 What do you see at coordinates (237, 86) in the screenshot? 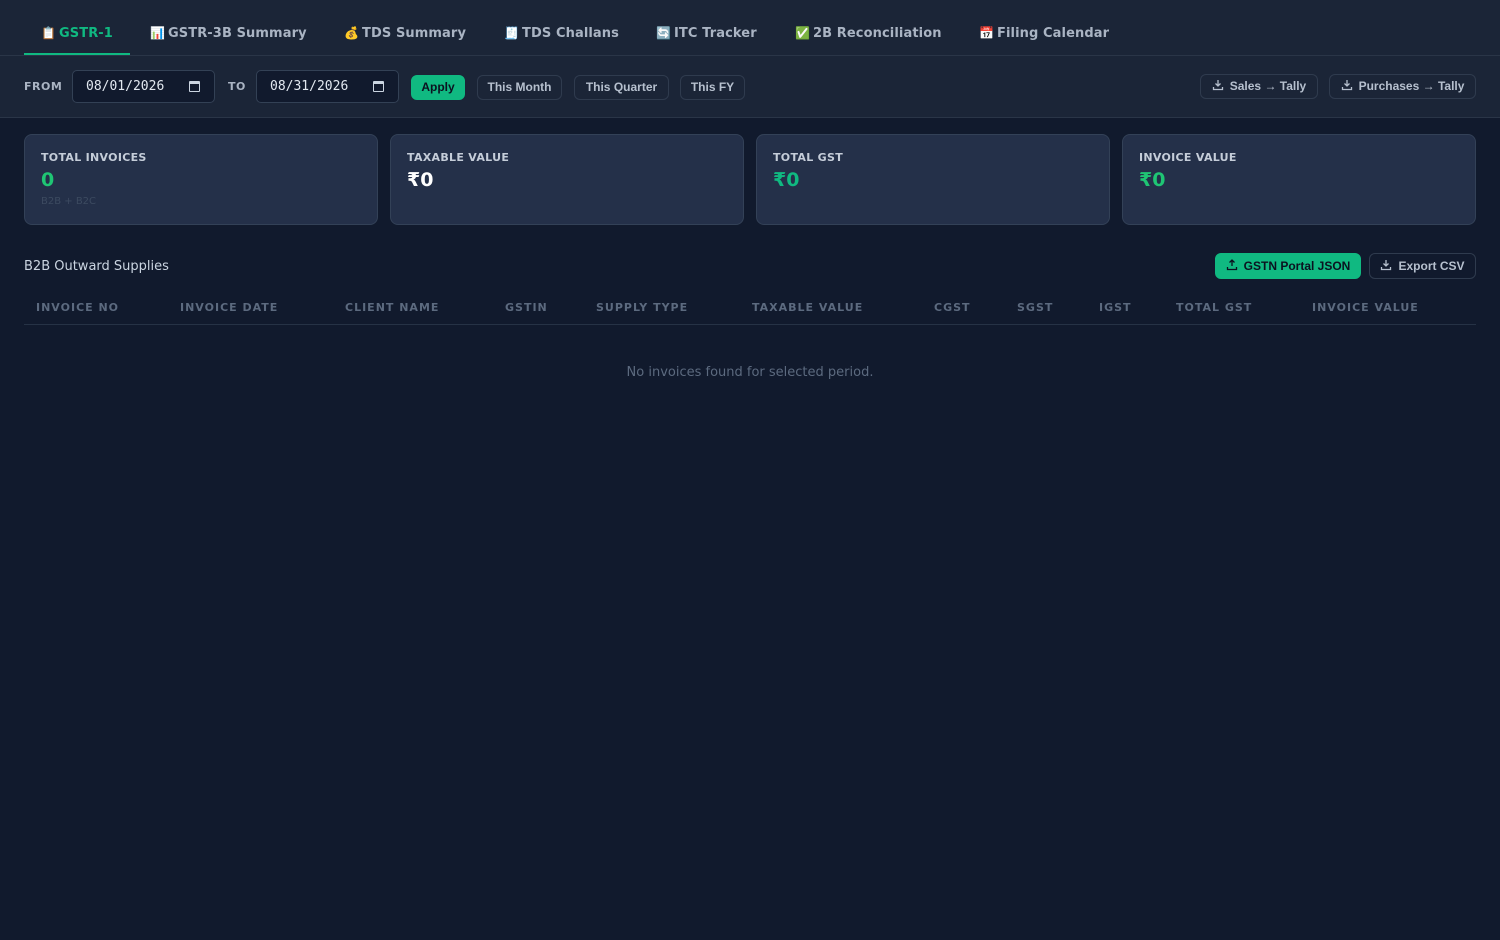
I see `to-label: TO` at bounding box center [237, 86].